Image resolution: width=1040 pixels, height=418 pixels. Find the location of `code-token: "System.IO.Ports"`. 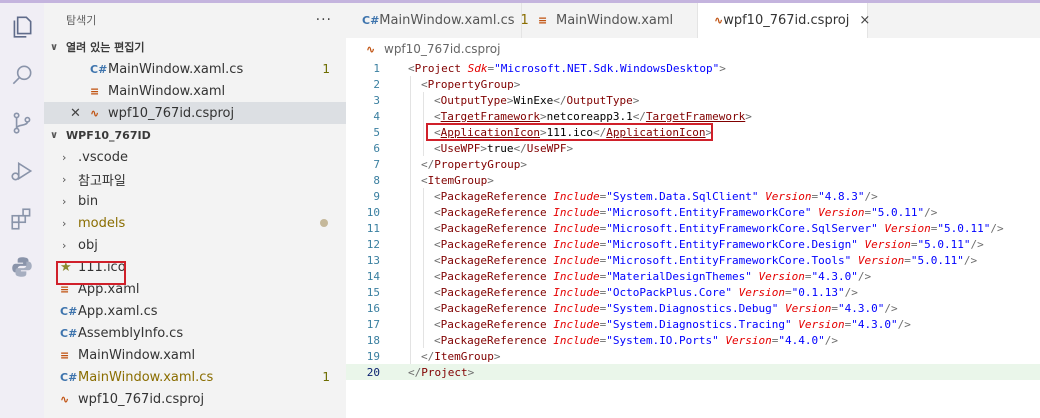

code-token: "System.IO.Ports" is located at coordinates (662, 340).